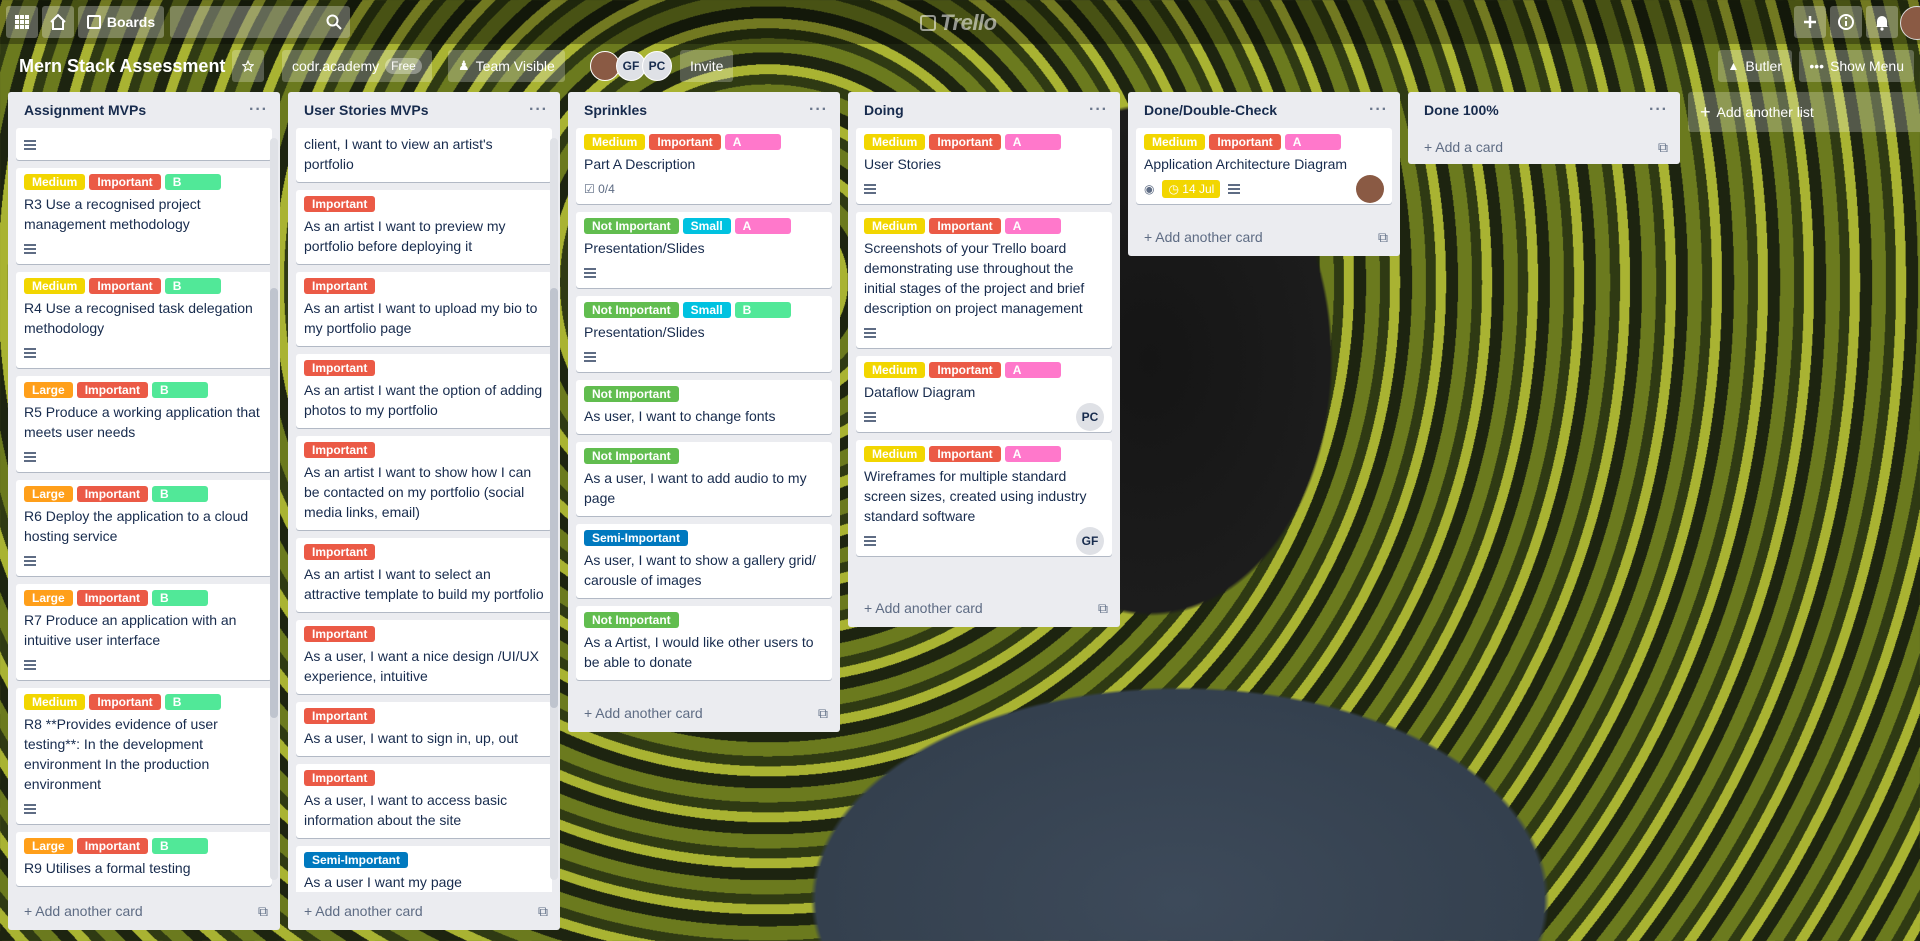 Image resolution: width=1920 pixels, height=941 pixels. What do you see at coordinates (1910, 23) in the screenshot?
I see `user-avatar` at bounding box center [1910, 23].